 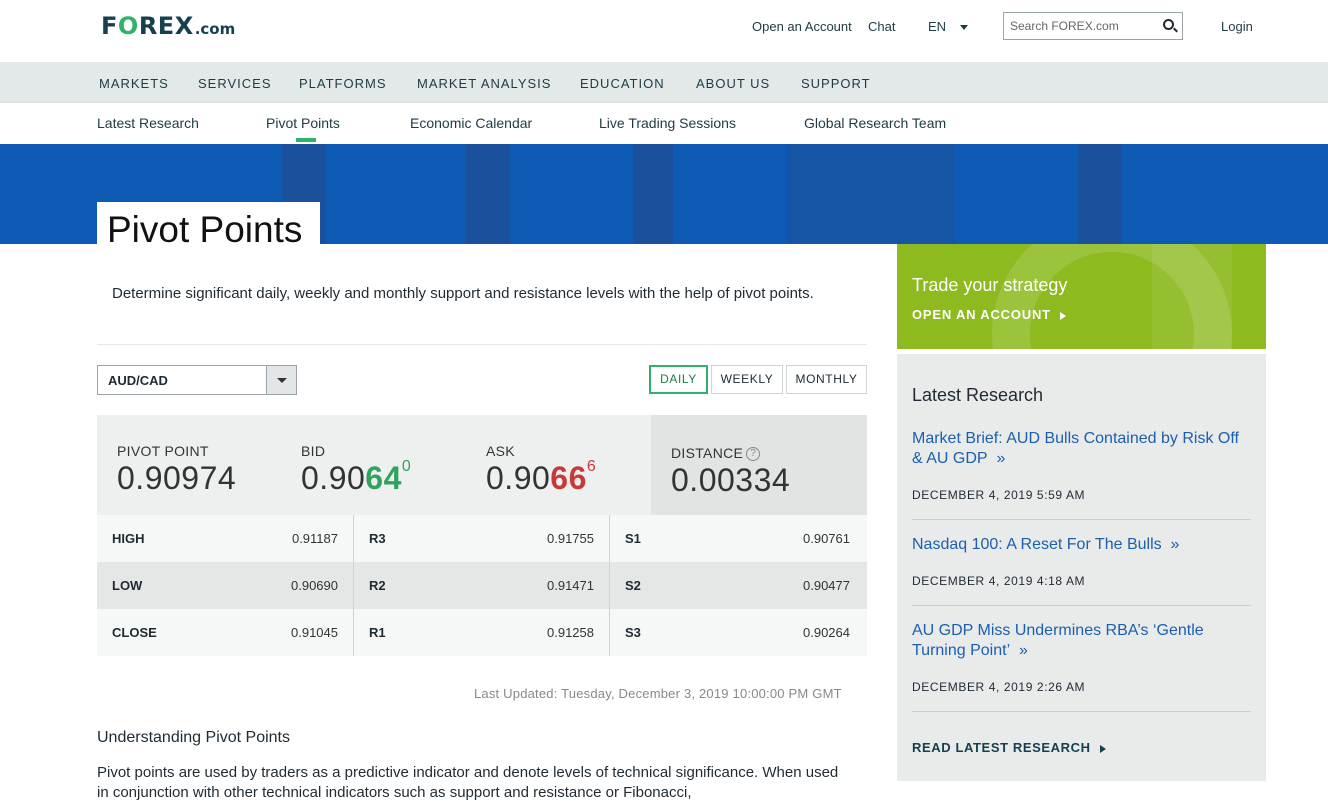 I want to click on chat-link: Chat, so click(x=881, y=26).